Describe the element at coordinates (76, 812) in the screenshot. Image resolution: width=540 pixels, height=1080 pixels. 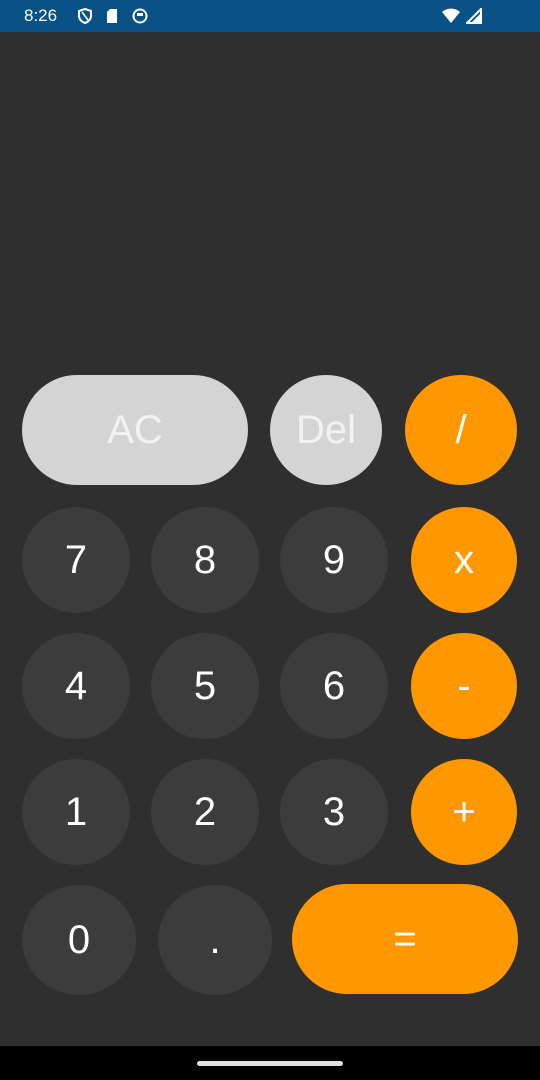
I see `digit-1-button: 1` at that location.